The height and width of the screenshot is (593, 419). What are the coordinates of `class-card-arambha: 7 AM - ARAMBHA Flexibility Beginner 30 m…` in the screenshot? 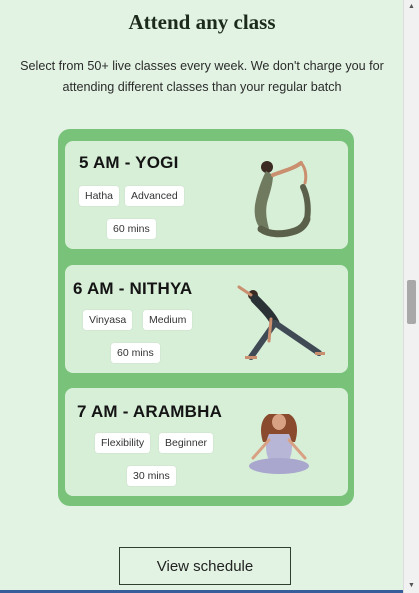 It's located at (206, 442).